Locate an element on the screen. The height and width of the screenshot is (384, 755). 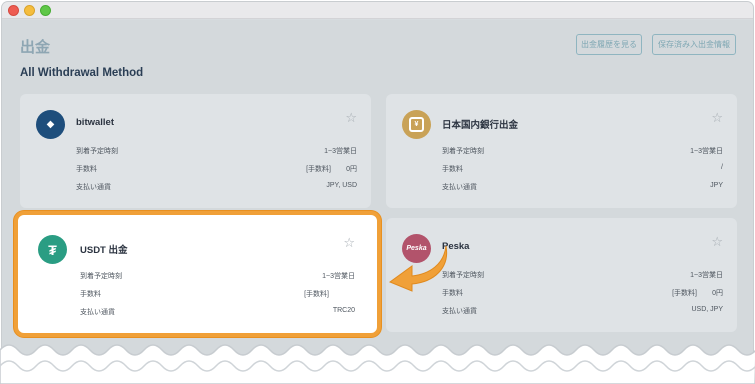
currency-row: 支払い通貨 USD, JPY is located at coordinates (582, 312).